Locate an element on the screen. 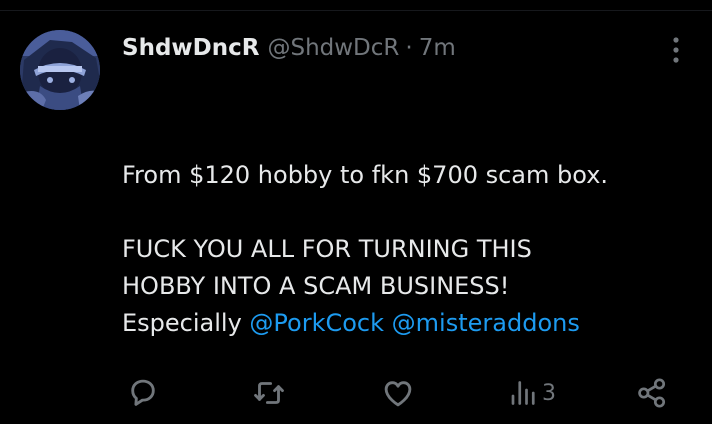 This screenshot has height=424, width=712. views-count: 3 is located at coordinates (549, 393).